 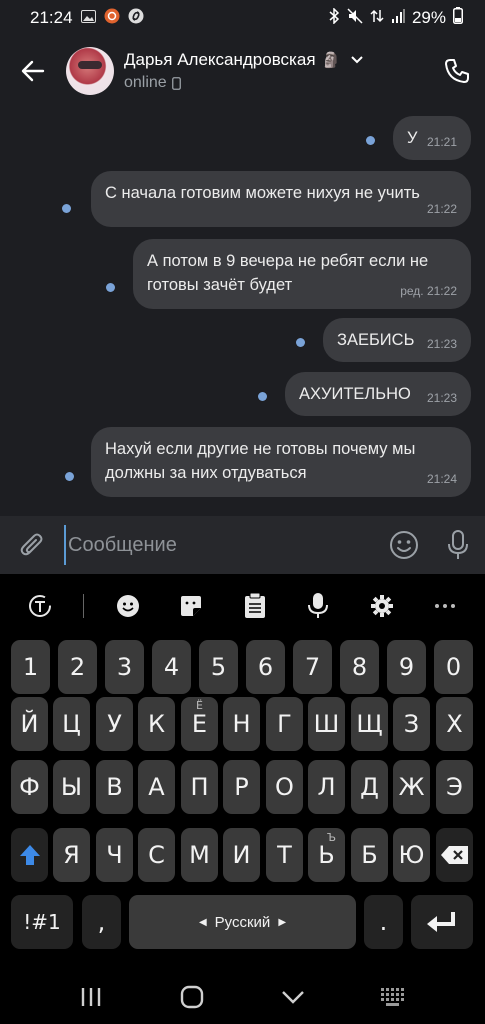 What do you see at coordinates (378, 394) in the screenshot?
I see `message: АХУИТЕЛЬНО 21:23` at bounding box center [378, 394].